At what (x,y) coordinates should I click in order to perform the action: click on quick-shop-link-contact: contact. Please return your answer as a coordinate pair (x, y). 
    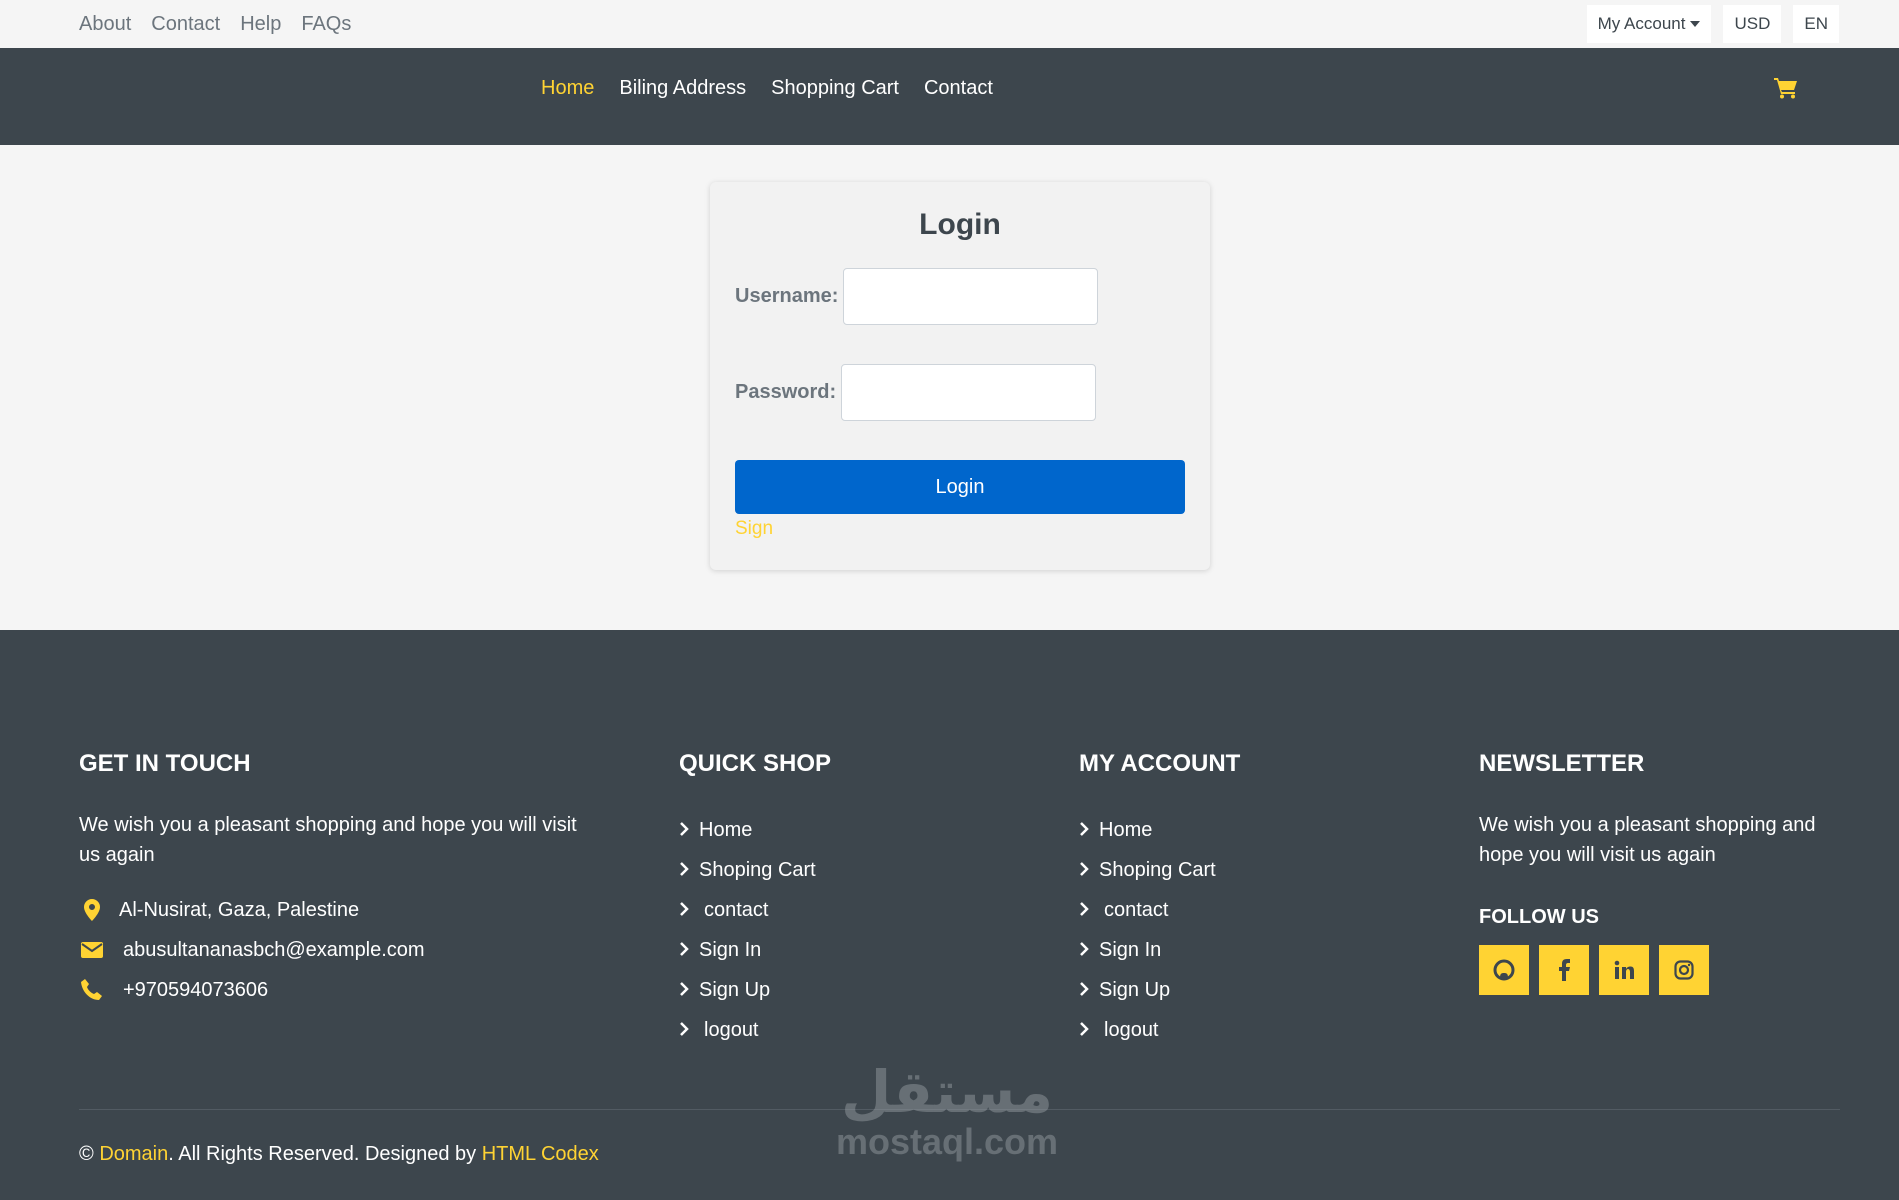
    Looking at the image, I should click on (829, 910).